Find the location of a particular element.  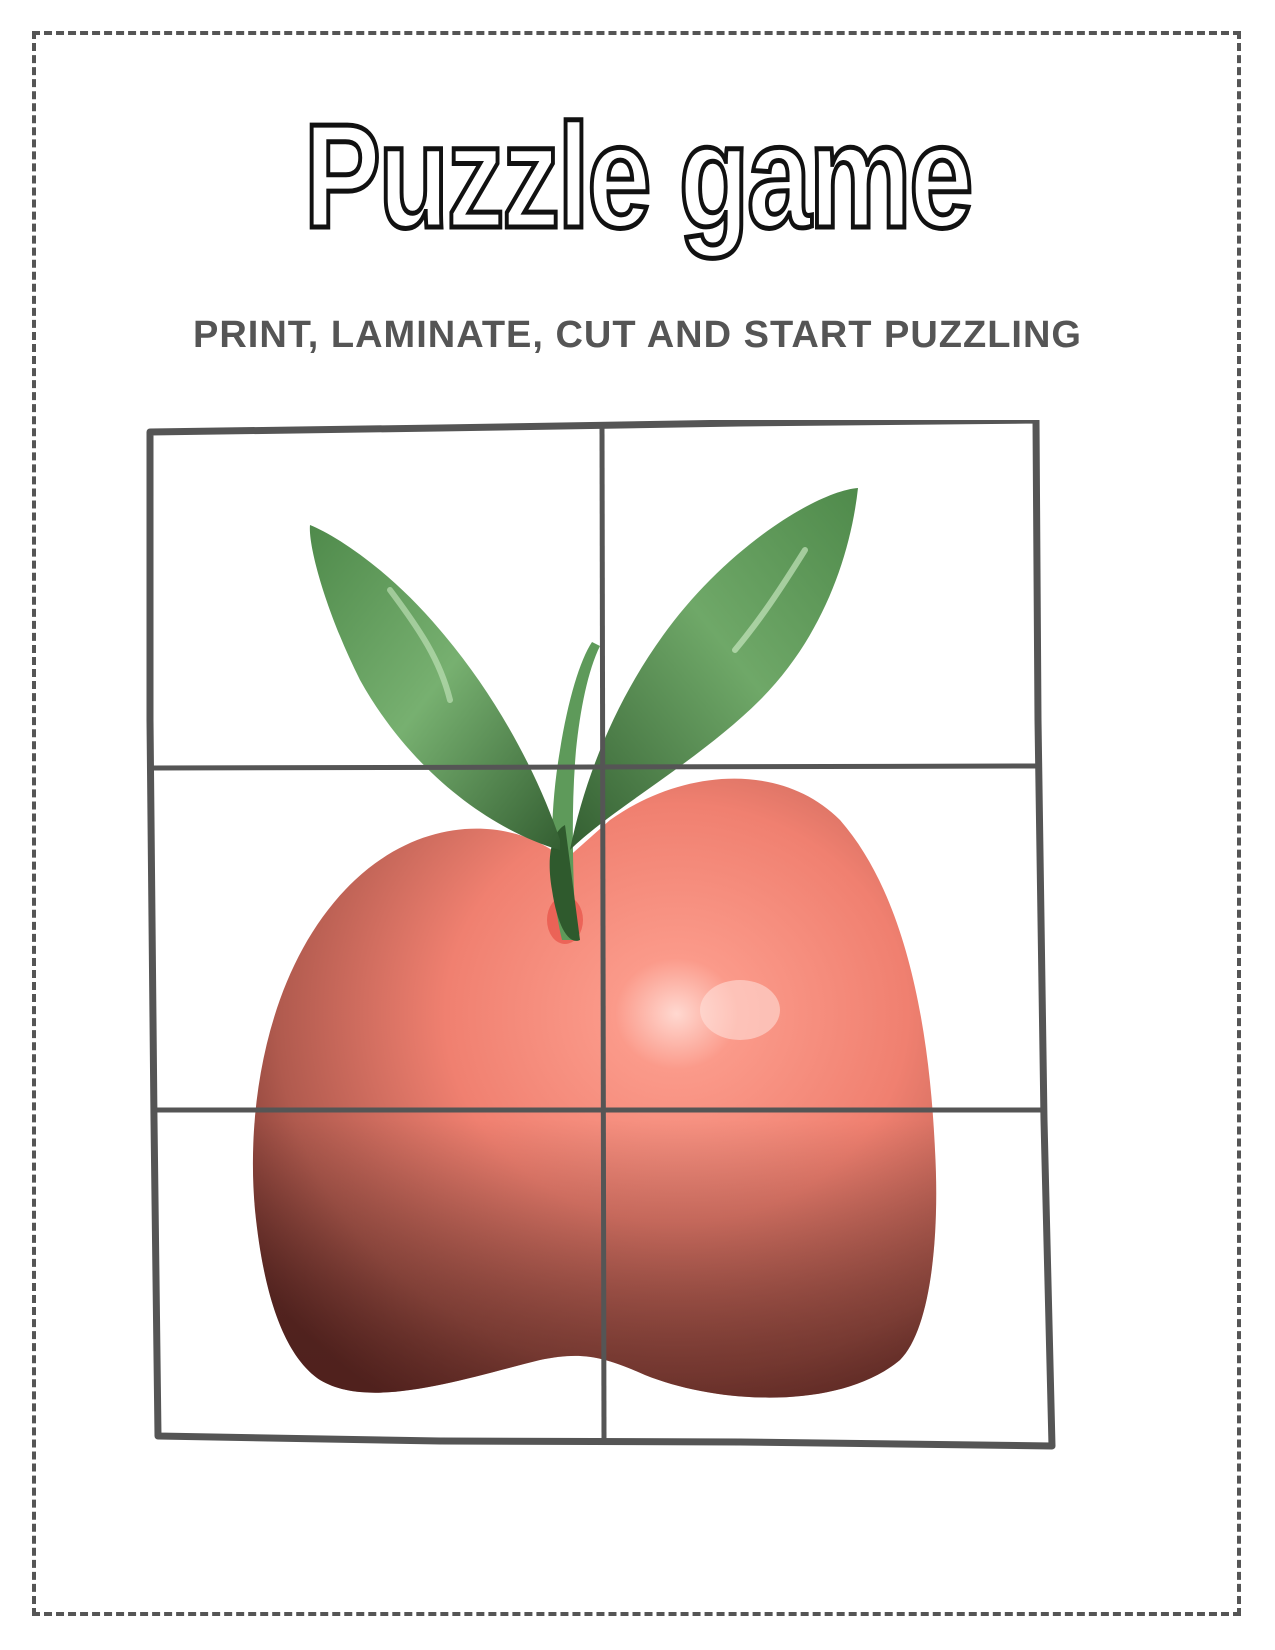

grid-line-vertical is located at coordinates (603, 933).